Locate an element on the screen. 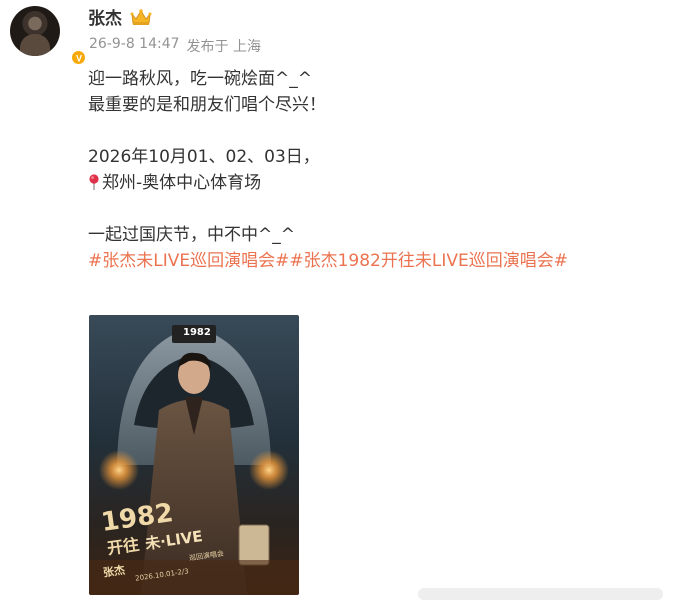 Image resolution: width=696 pixels, height=609 pixels. suitcase is located at coordinates (254, 545).